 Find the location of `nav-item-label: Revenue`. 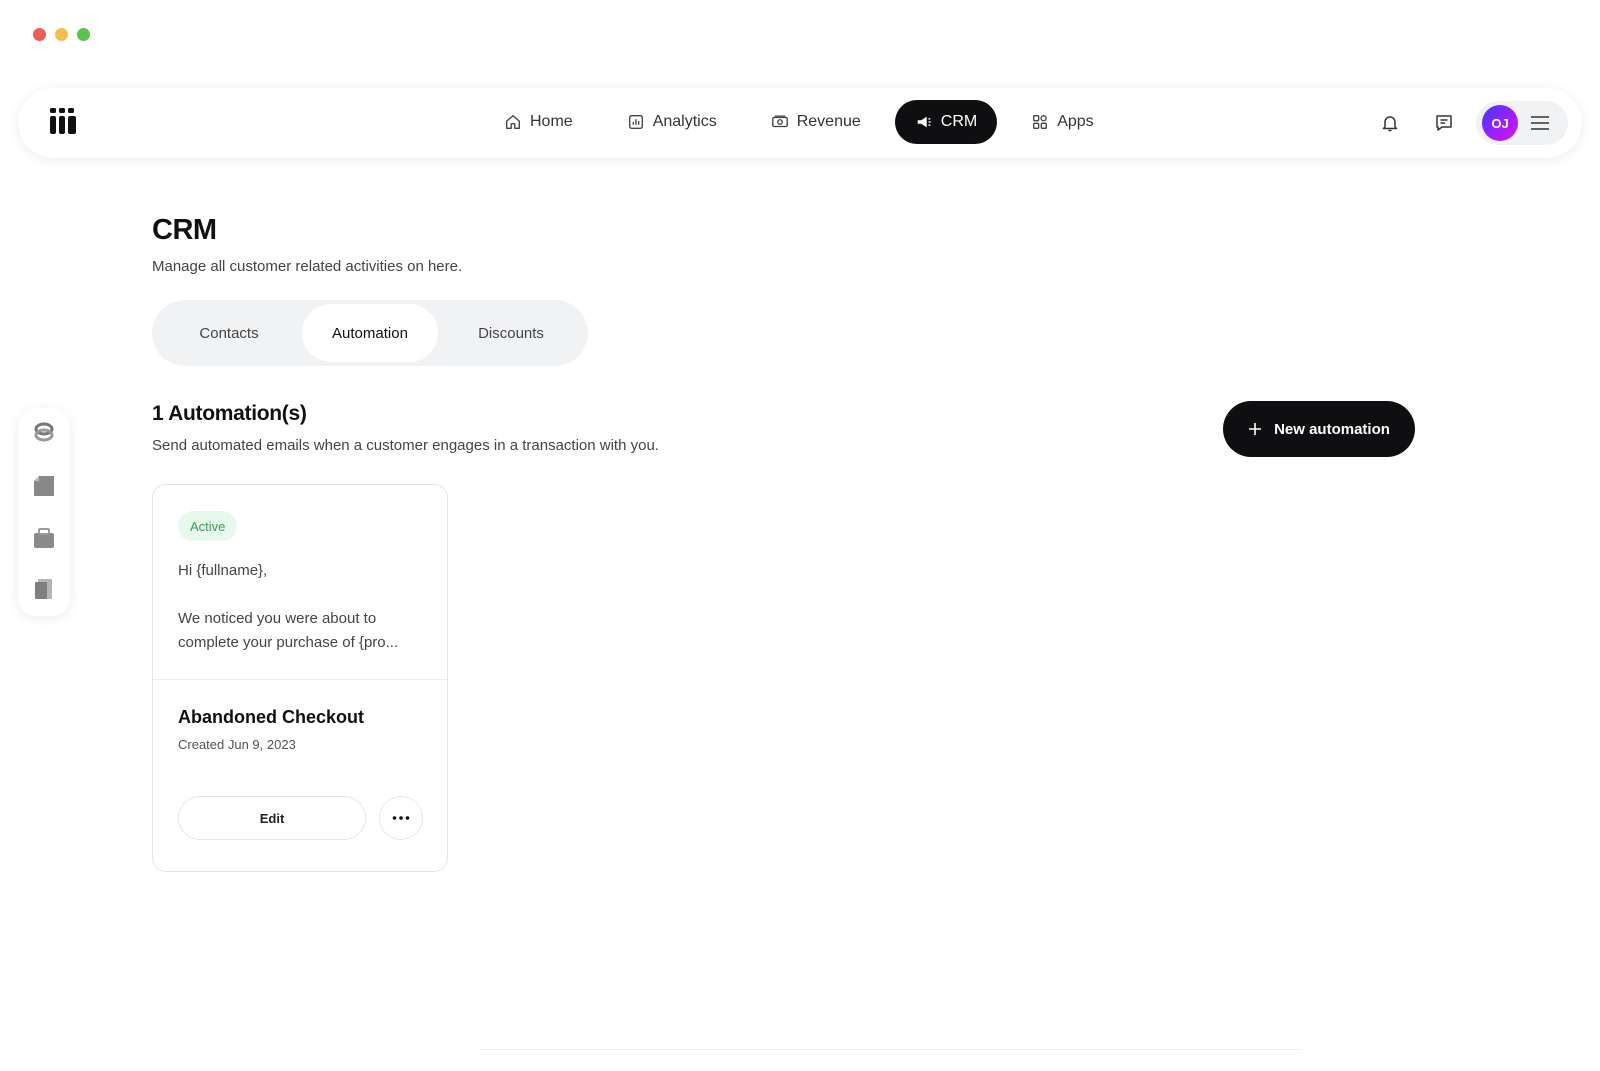

nav-item-label: Revenue is located at coordinates (828, 121).